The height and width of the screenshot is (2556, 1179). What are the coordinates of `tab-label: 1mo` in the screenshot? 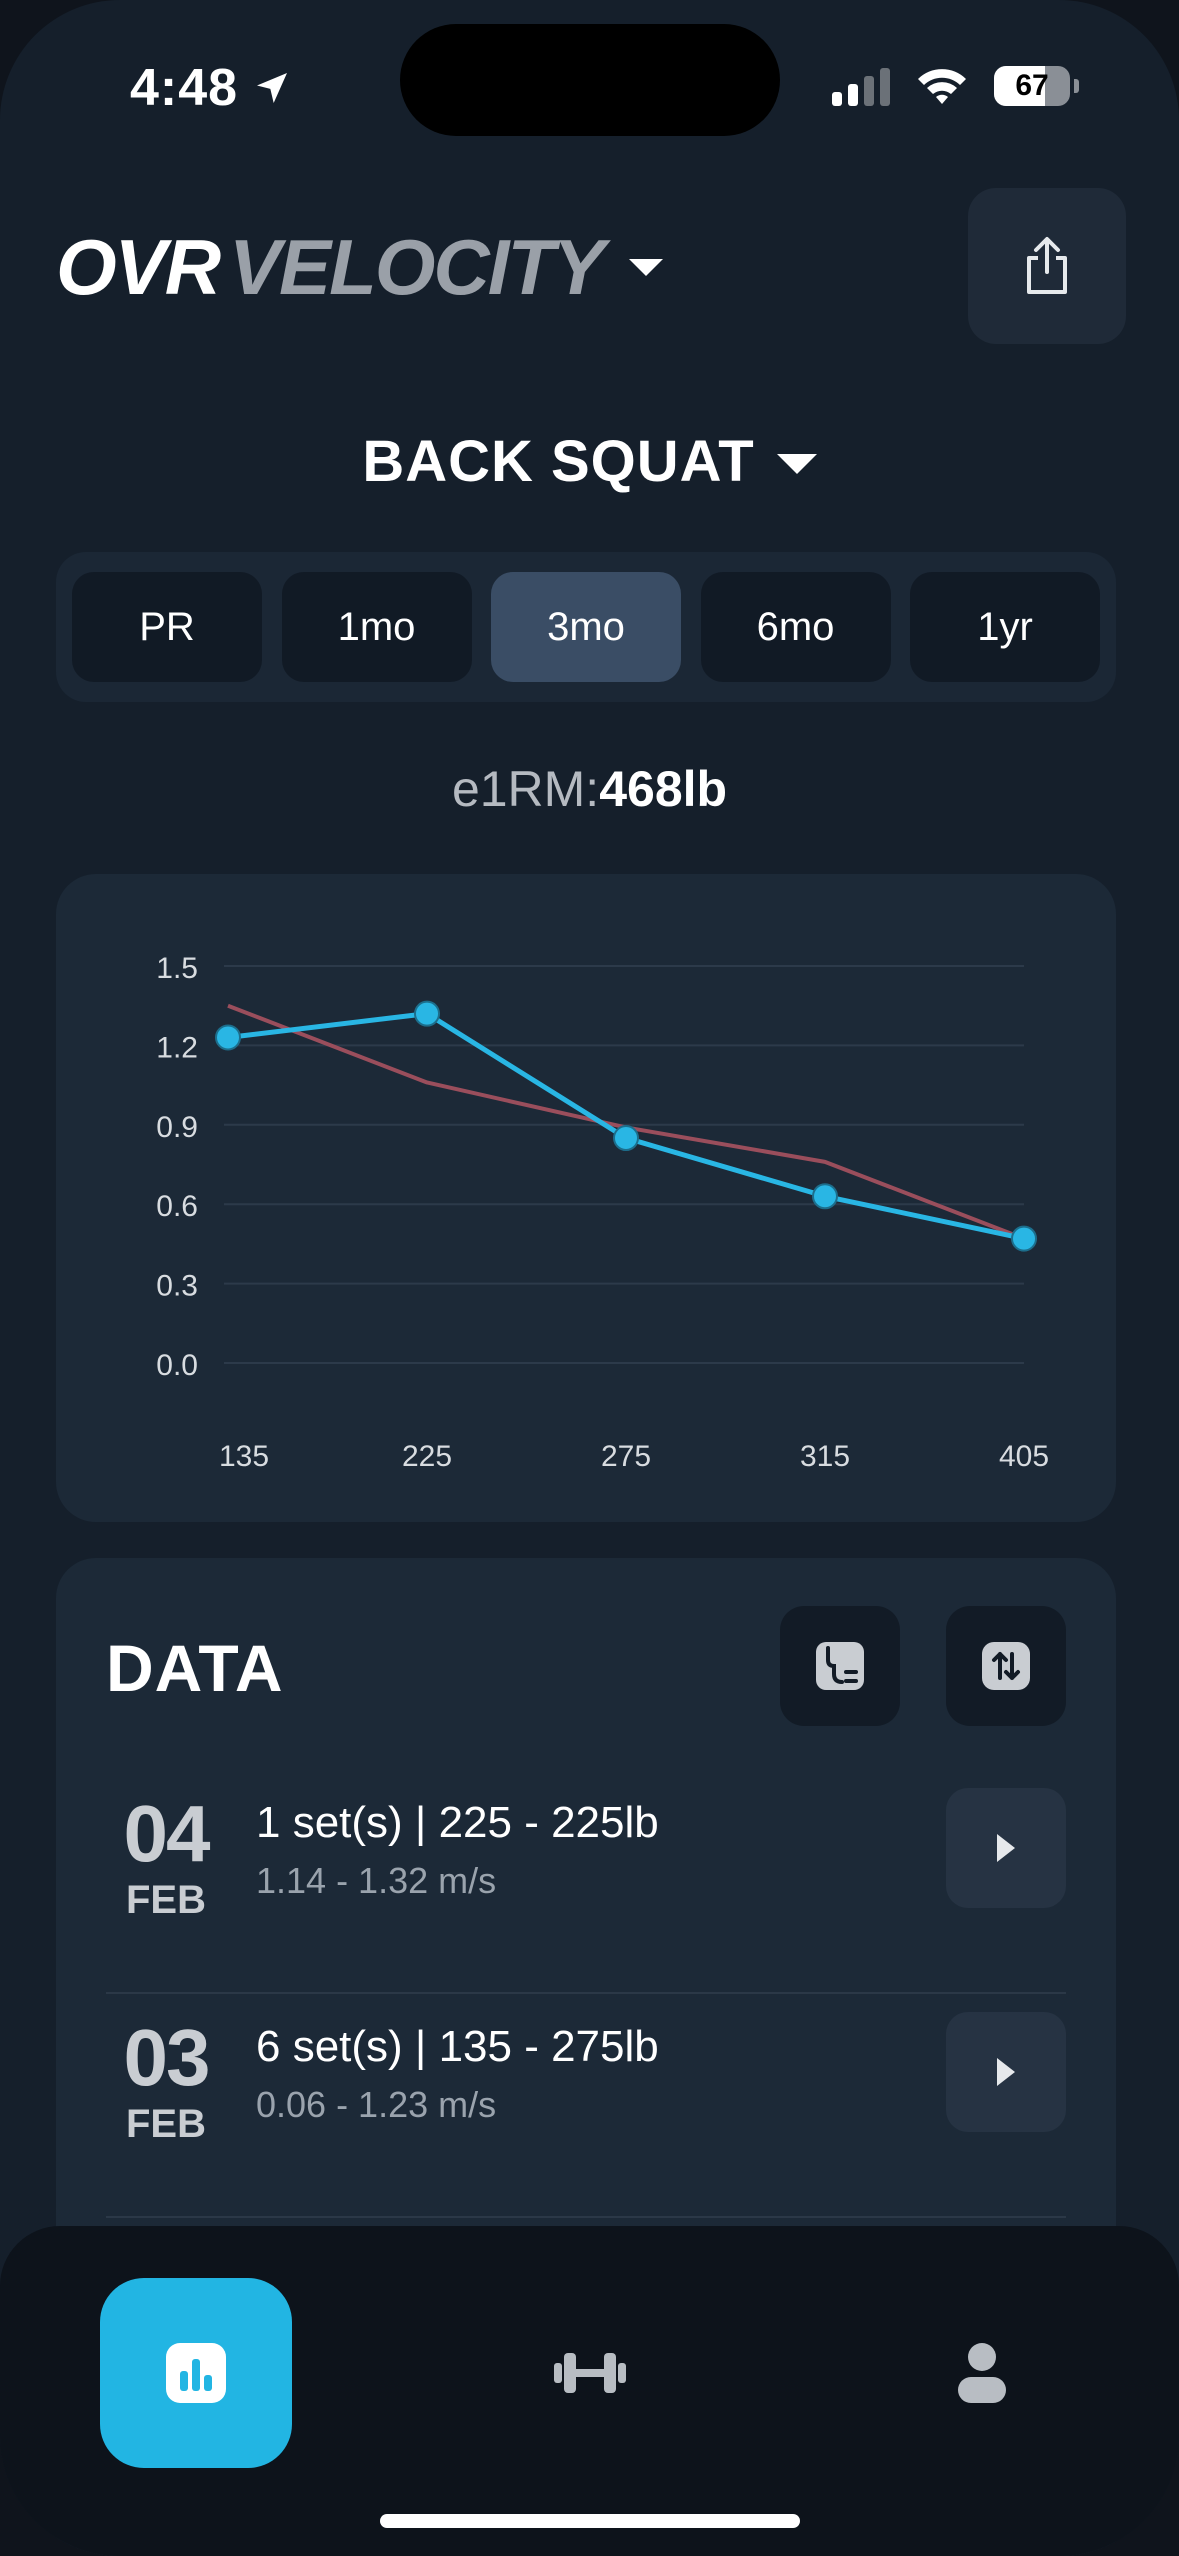 It's located at (376, 626).